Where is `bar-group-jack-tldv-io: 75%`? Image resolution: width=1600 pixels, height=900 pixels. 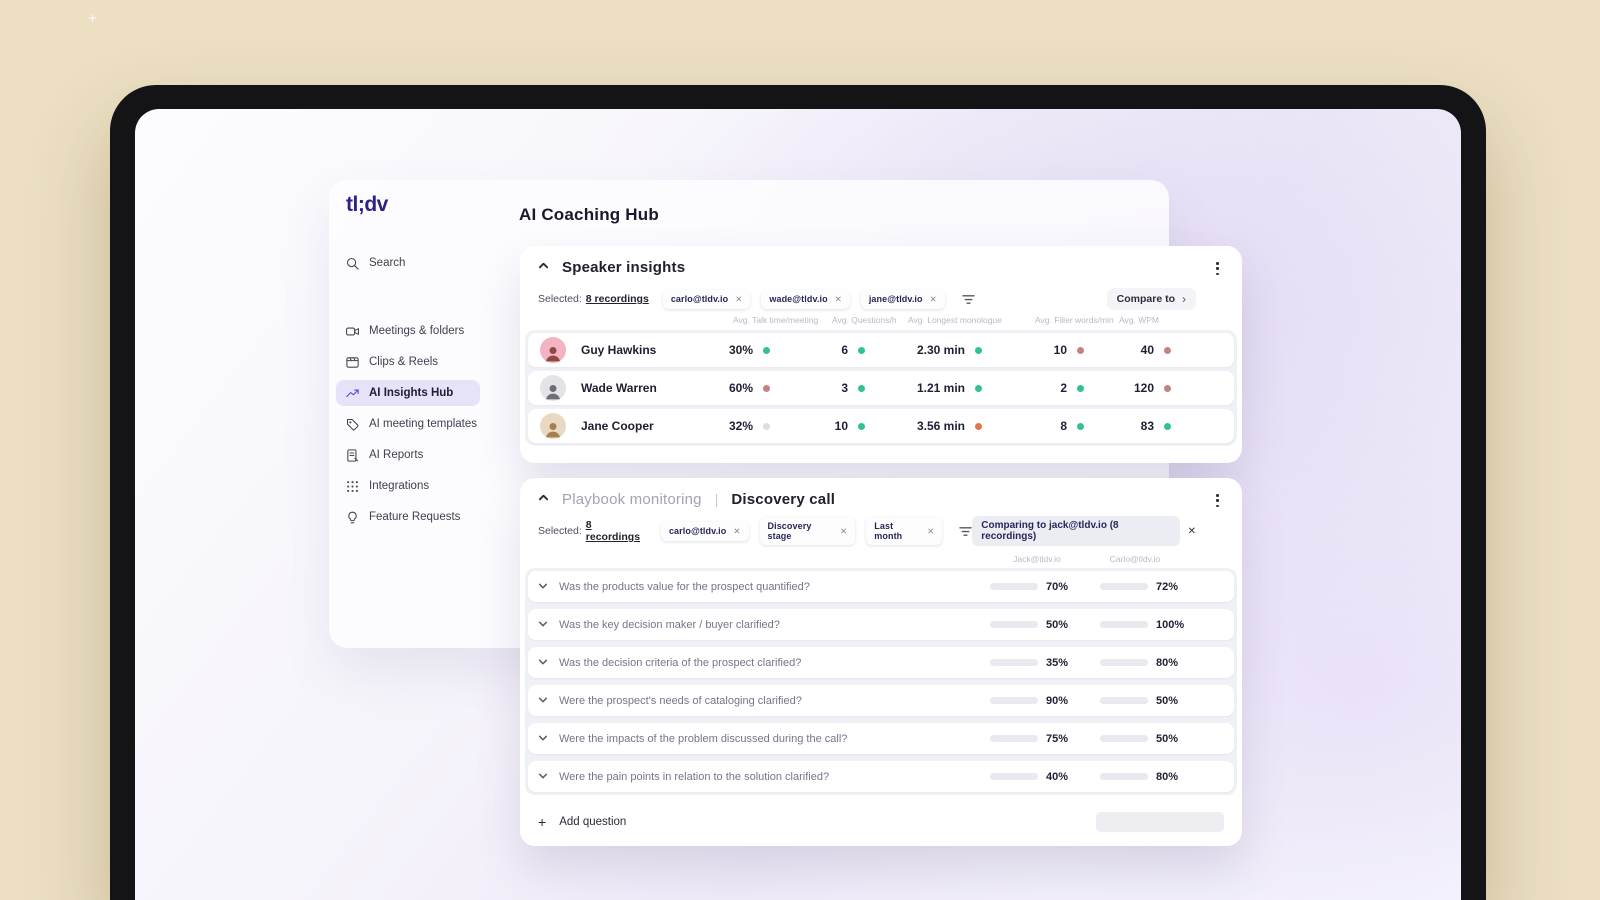
bar-group-jack-tldv-io: 75% is located at coordinates (1037, 739).